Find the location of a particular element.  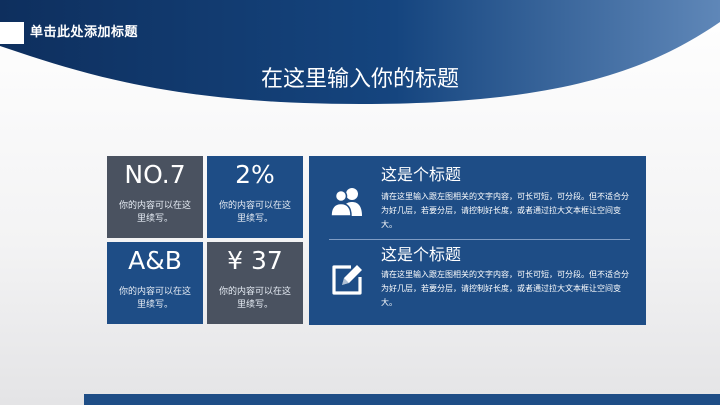

users-icon is located at coordinates (346, 202).